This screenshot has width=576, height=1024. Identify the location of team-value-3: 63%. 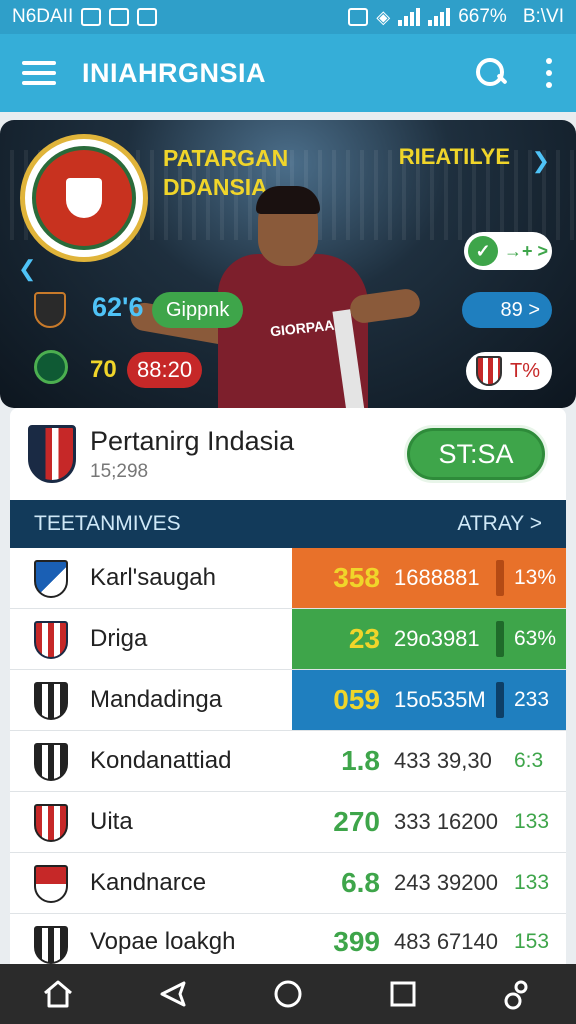
(535, 638).